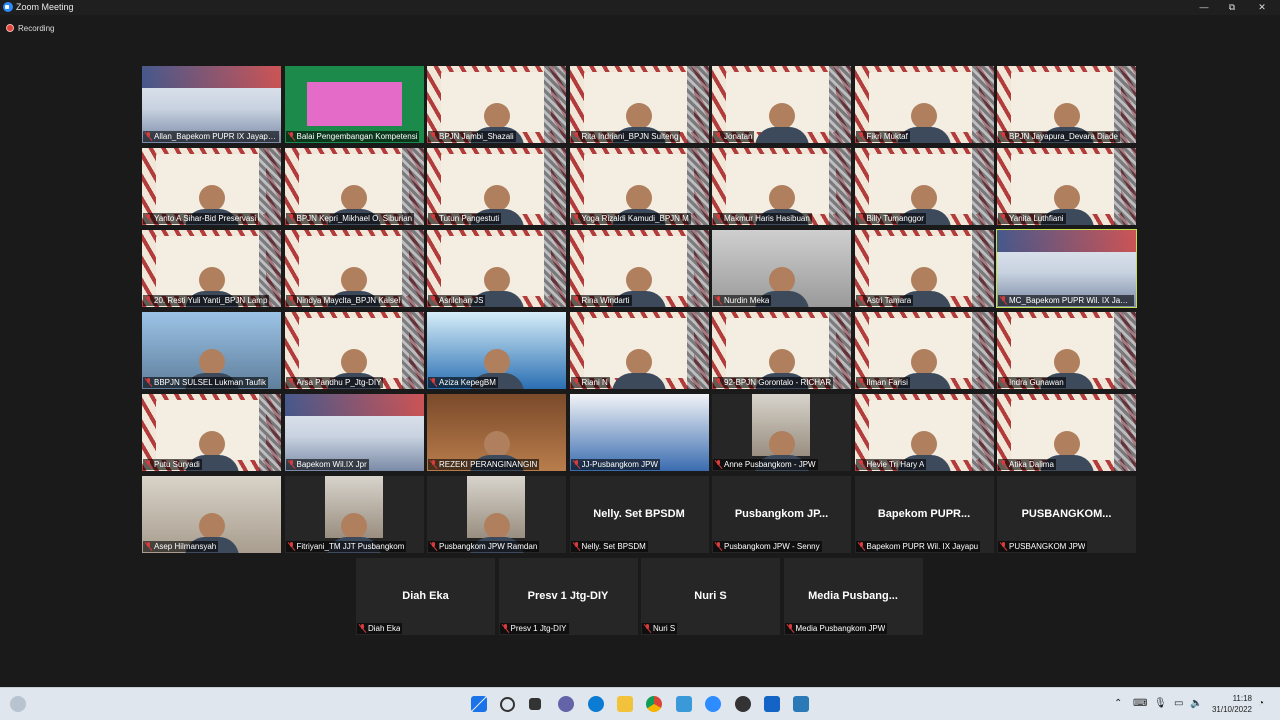  Describe the element at coordinates (211, 514) in the screenshot. I see `participant-tile: Asep Hilmansyah` at that location.